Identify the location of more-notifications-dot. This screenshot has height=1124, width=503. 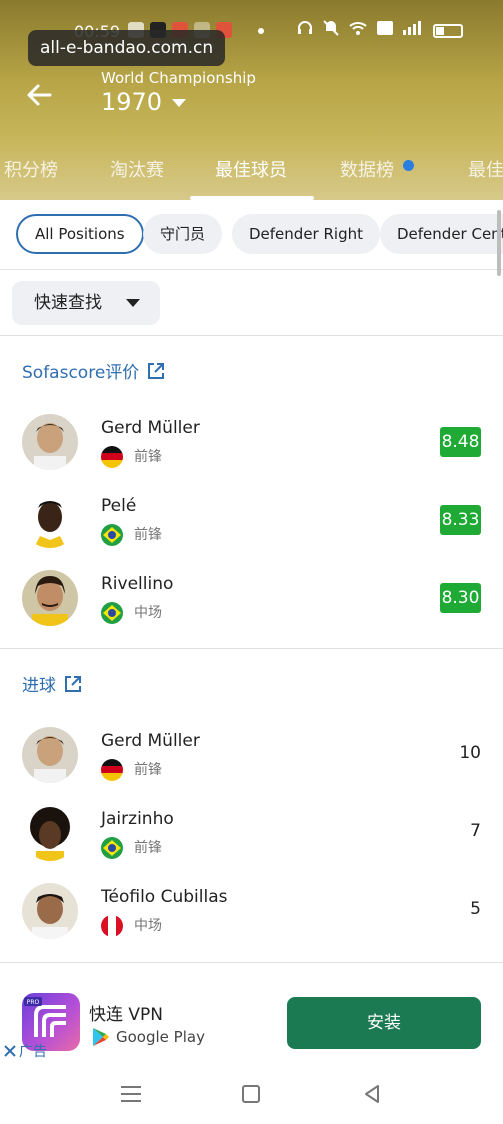
(261, 31).